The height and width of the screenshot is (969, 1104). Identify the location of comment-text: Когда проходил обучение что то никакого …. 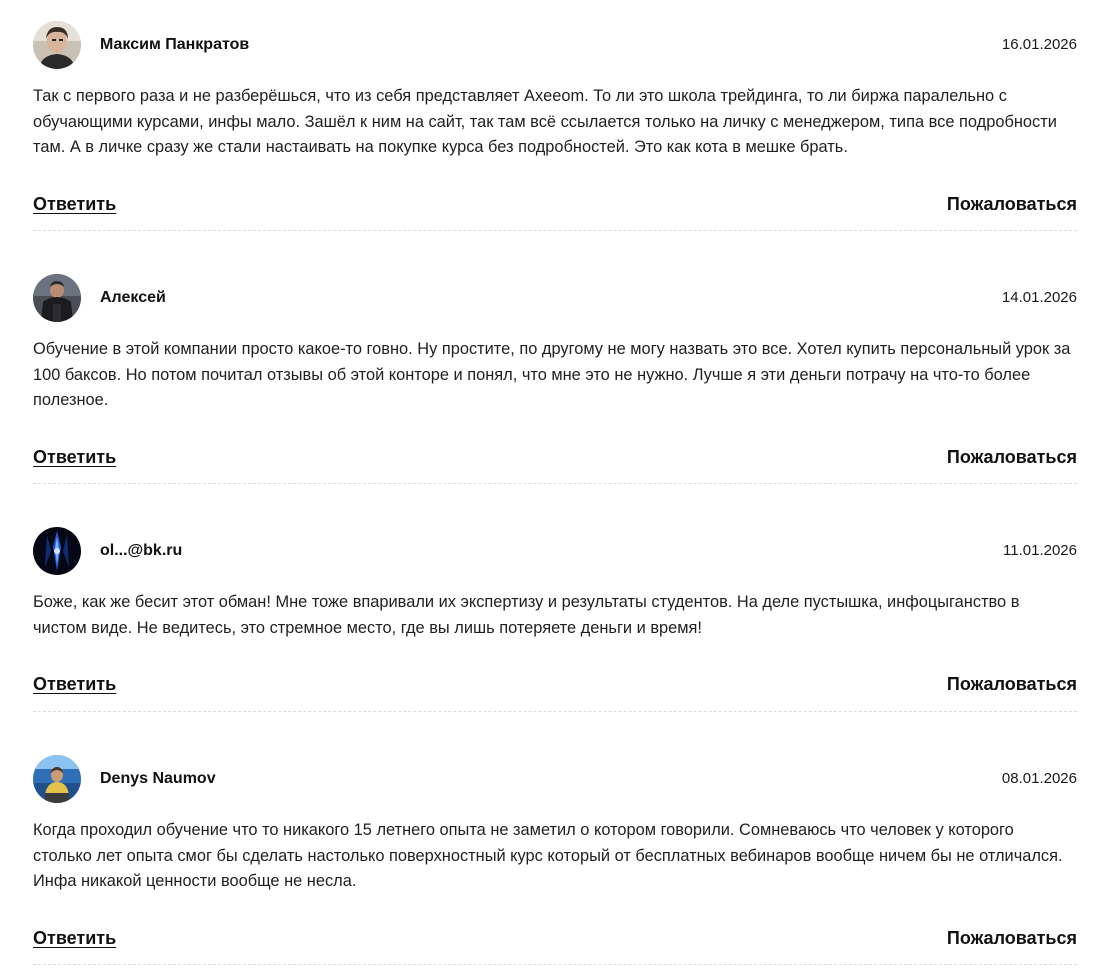
(548, 855).